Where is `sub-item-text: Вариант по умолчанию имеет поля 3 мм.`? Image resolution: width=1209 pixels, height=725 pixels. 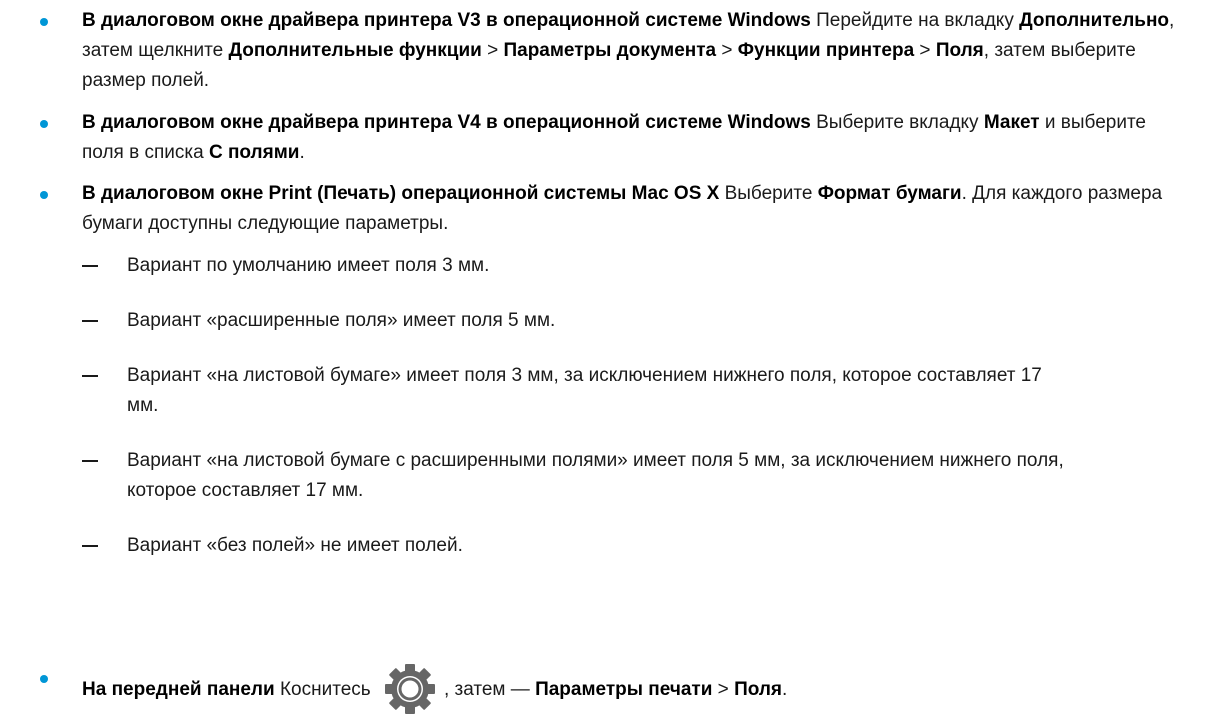
sub-item-text: Вариант по умолчанию имеет поля 3 мм. is located at coordinates (308, 265).